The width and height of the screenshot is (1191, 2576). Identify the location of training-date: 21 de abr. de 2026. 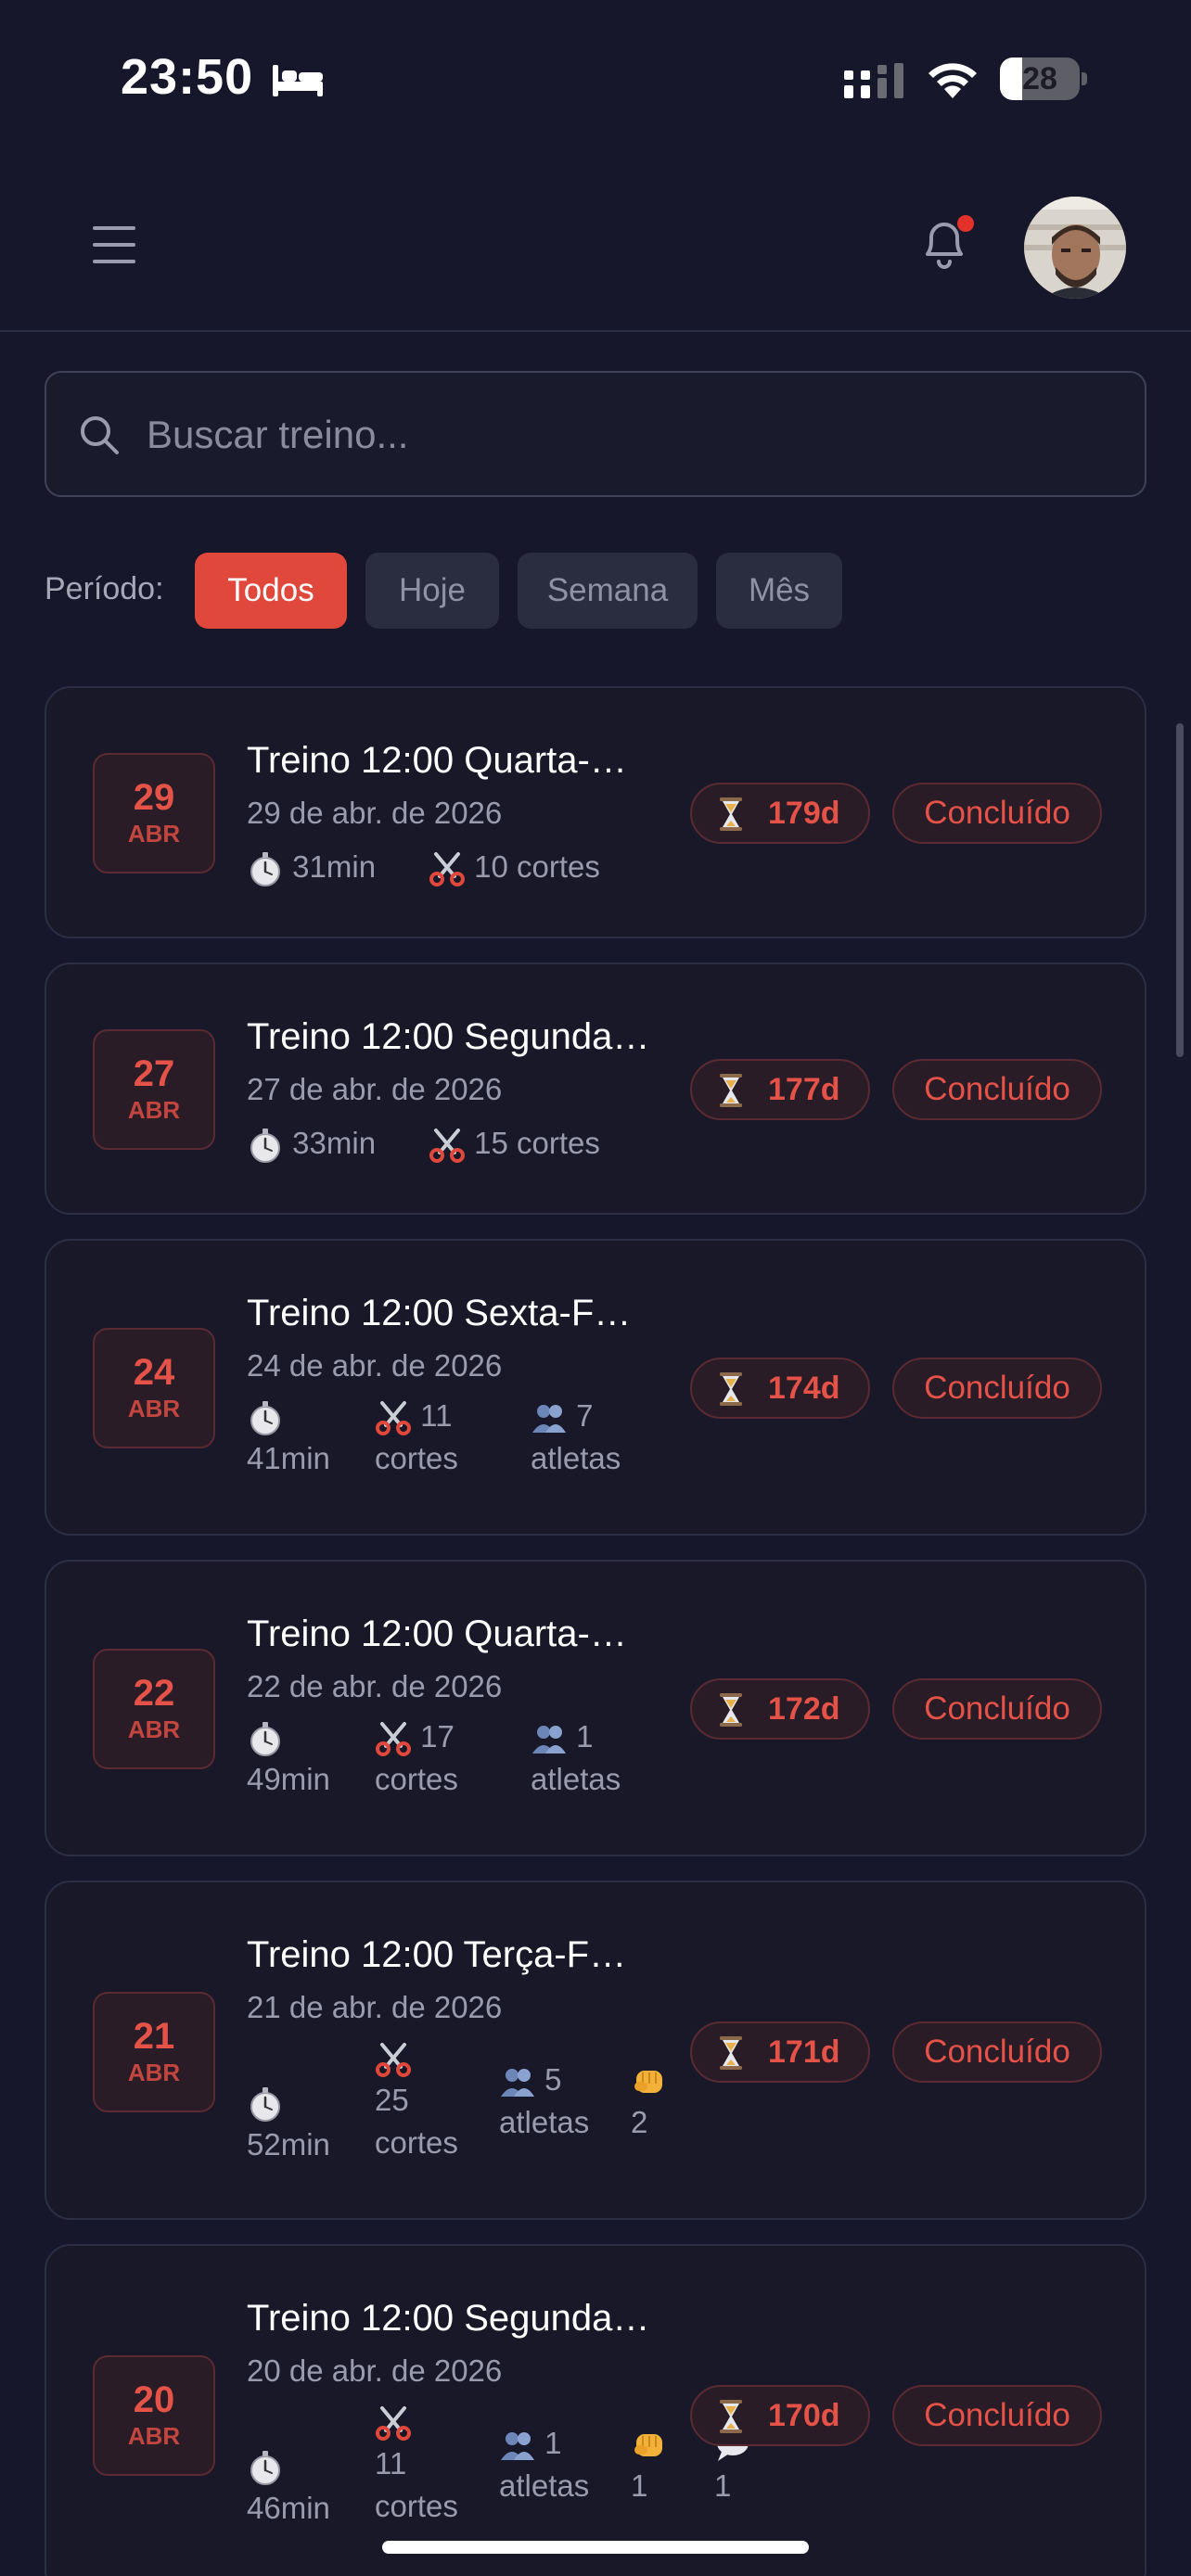
(375, 2007).